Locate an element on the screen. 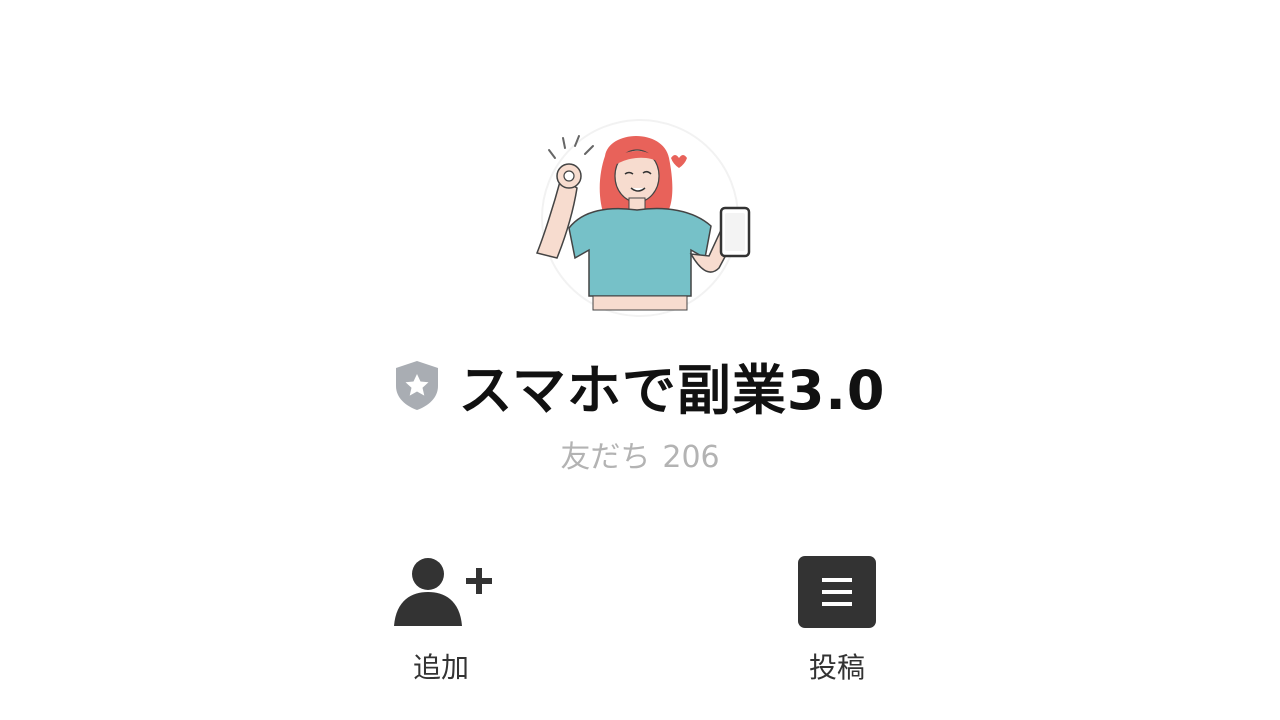 The height and width of the screenshot is (720, 1280). profile-title-row: スマホで副業3.0 is located at coordinates (640, 386).